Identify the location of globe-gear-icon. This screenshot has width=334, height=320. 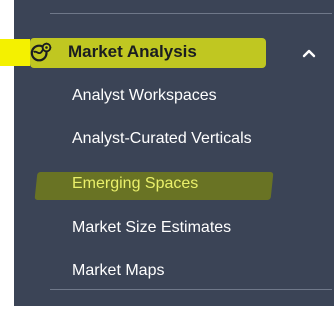
(41, 52).